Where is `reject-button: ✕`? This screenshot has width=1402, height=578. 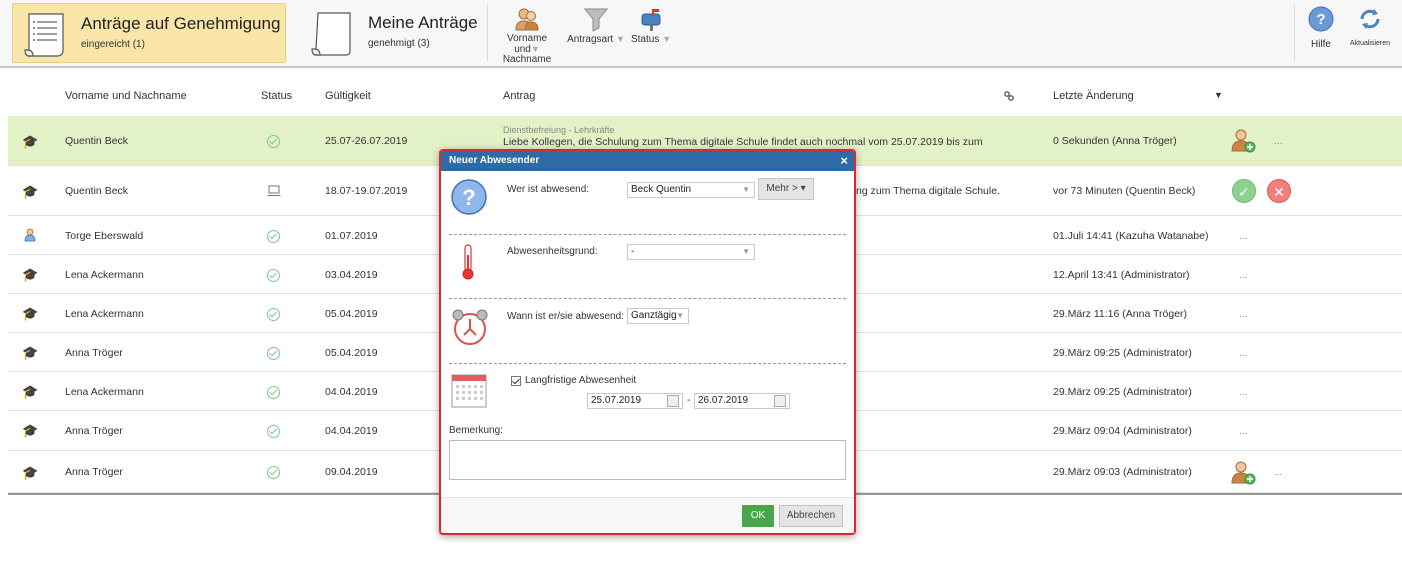 reject-button: ✕ is located at coordinates (1279, 191).